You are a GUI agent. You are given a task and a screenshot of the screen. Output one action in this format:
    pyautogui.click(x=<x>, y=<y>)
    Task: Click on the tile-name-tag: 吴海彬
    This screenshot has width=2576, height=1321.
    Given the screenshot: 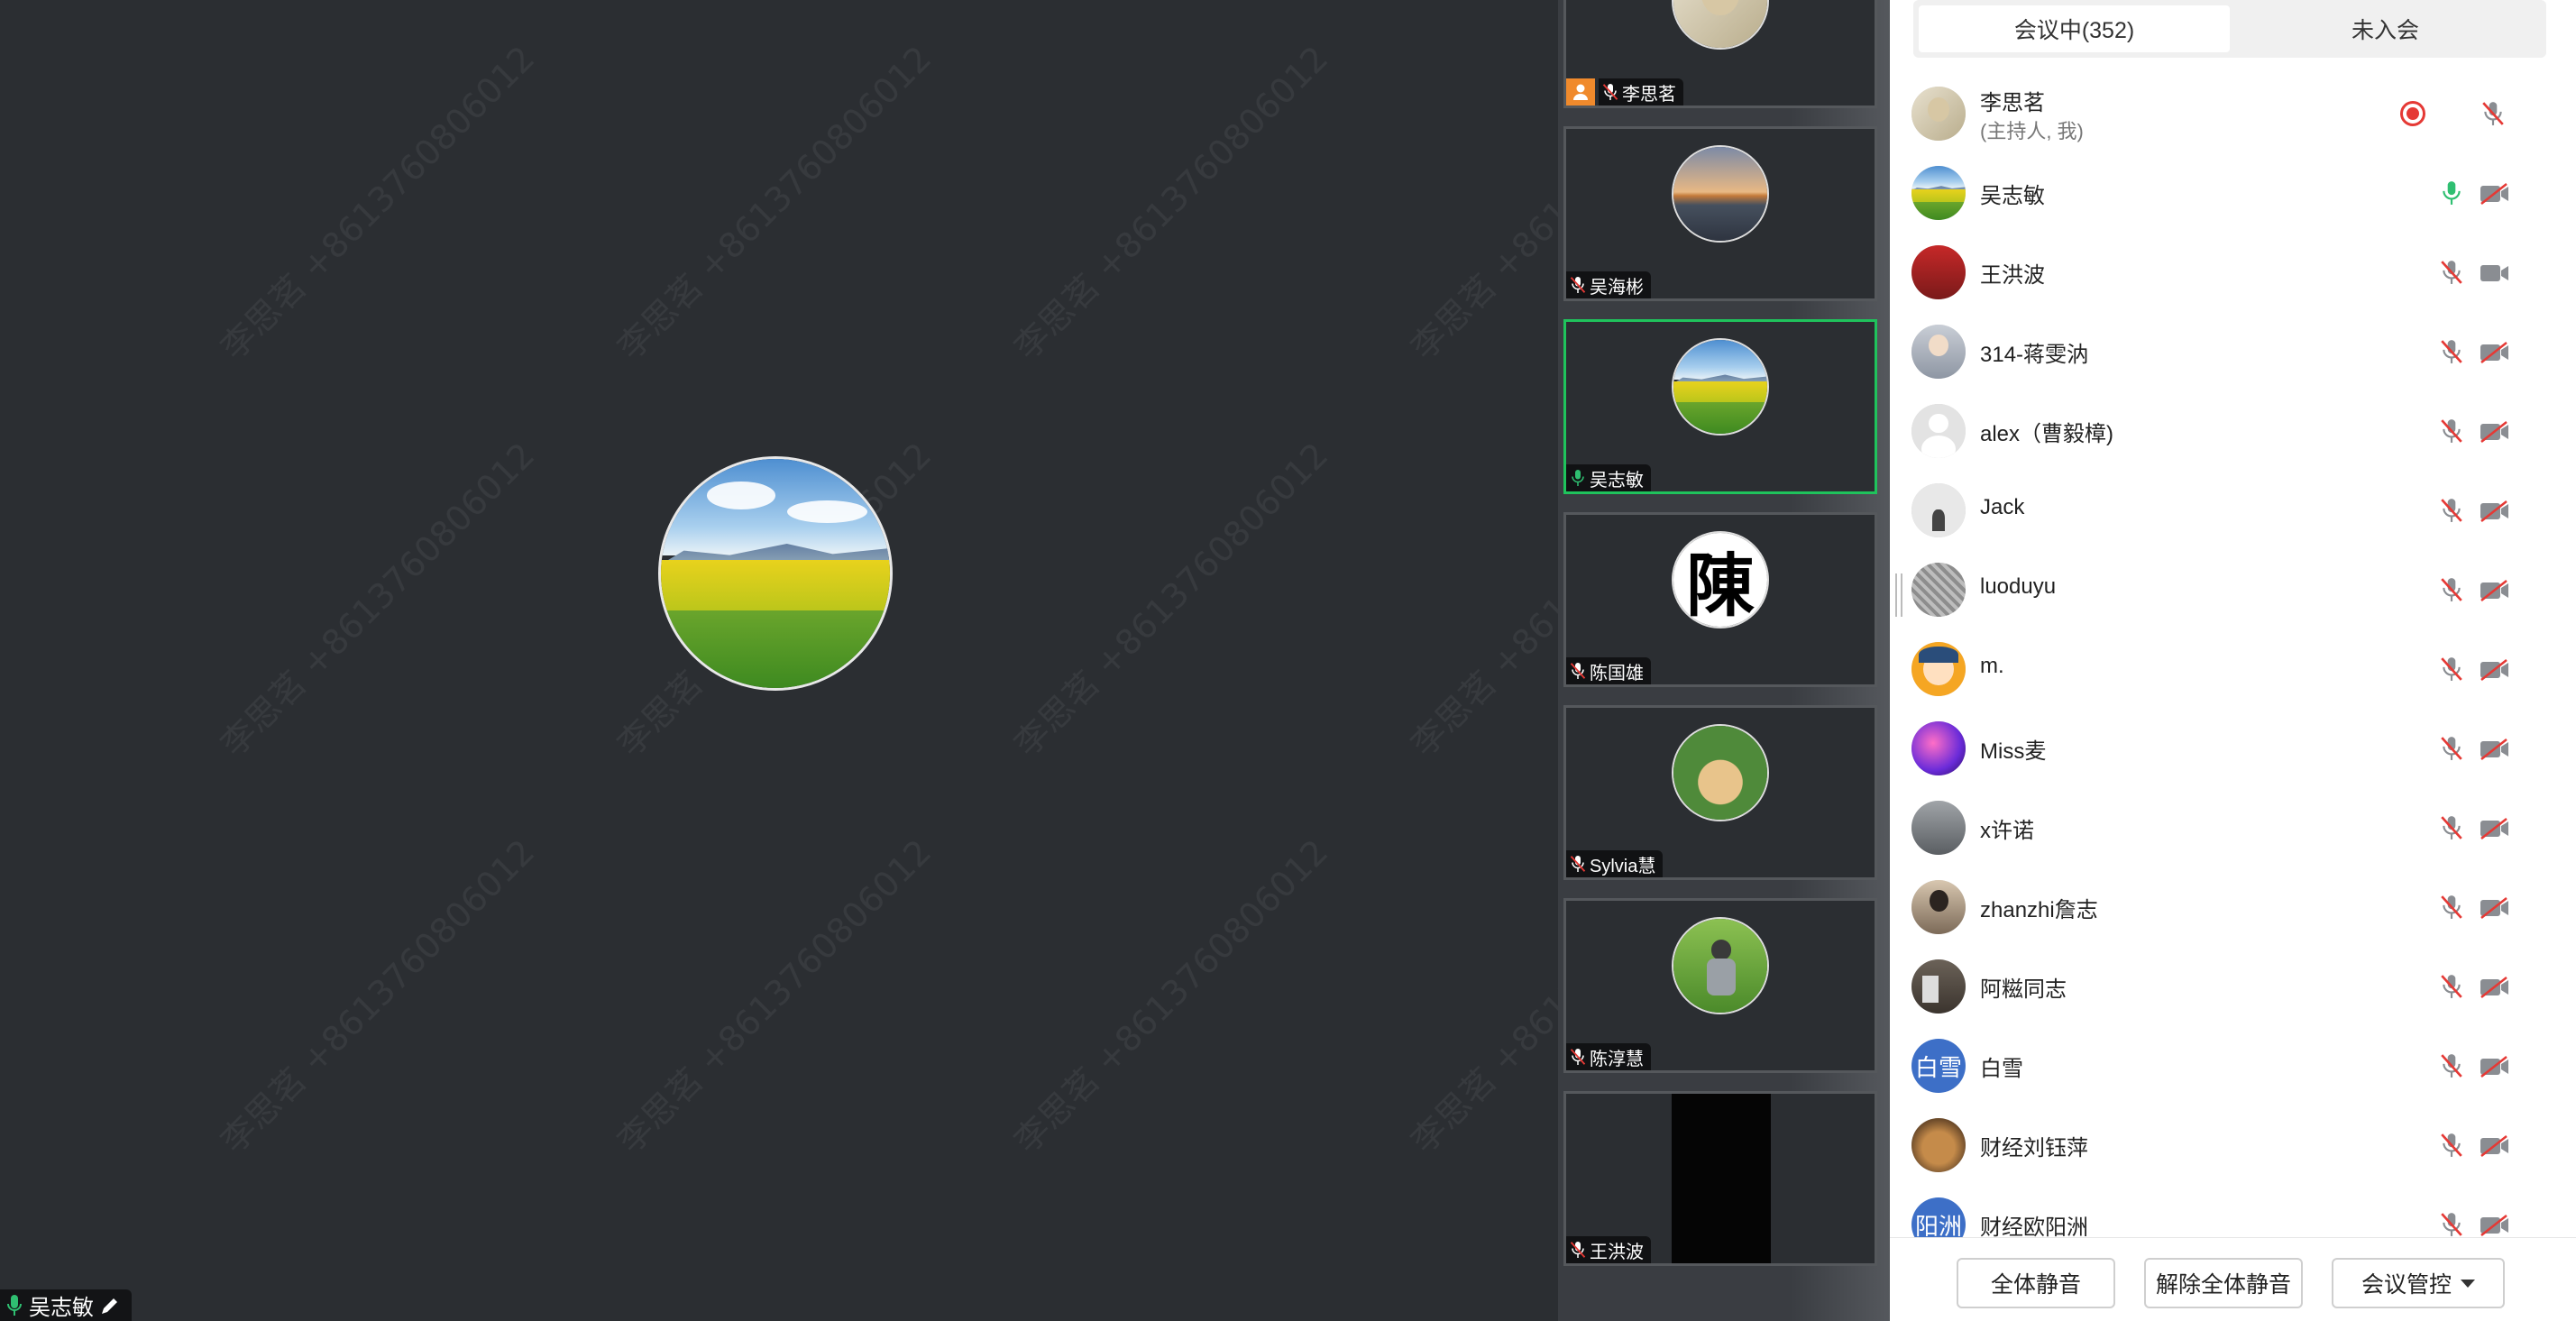 What is the action you would take?
    pyautogui.click(x=1608, y=284)
    